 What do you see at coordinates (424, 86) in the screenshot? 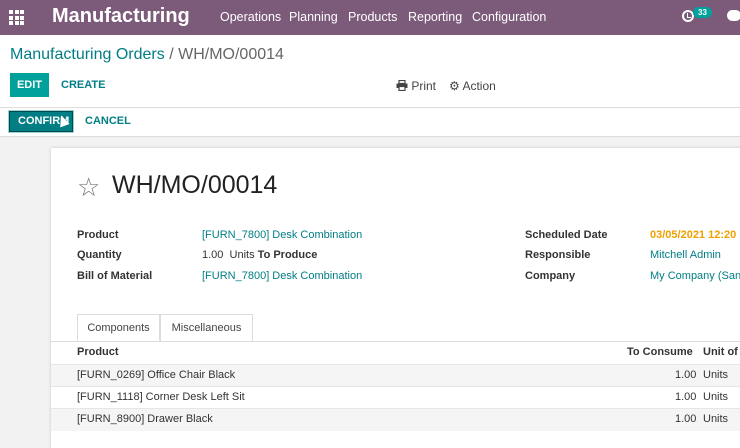
I see `print-label: Print` at bounding box center [424, 86].